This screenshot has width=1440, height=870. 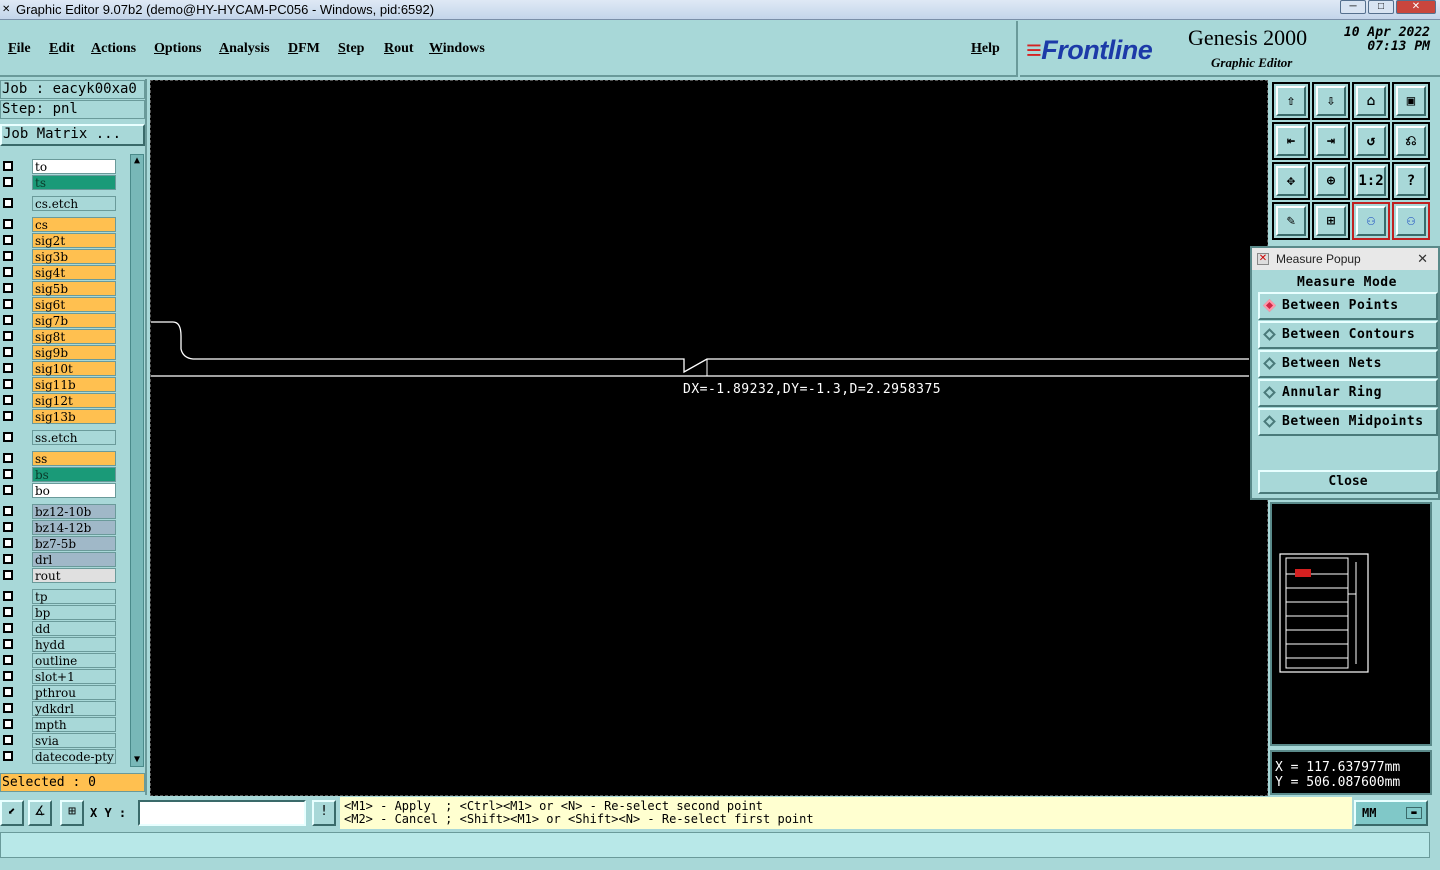 I want to click on layer-row: cs, so click(x=58, y=224).